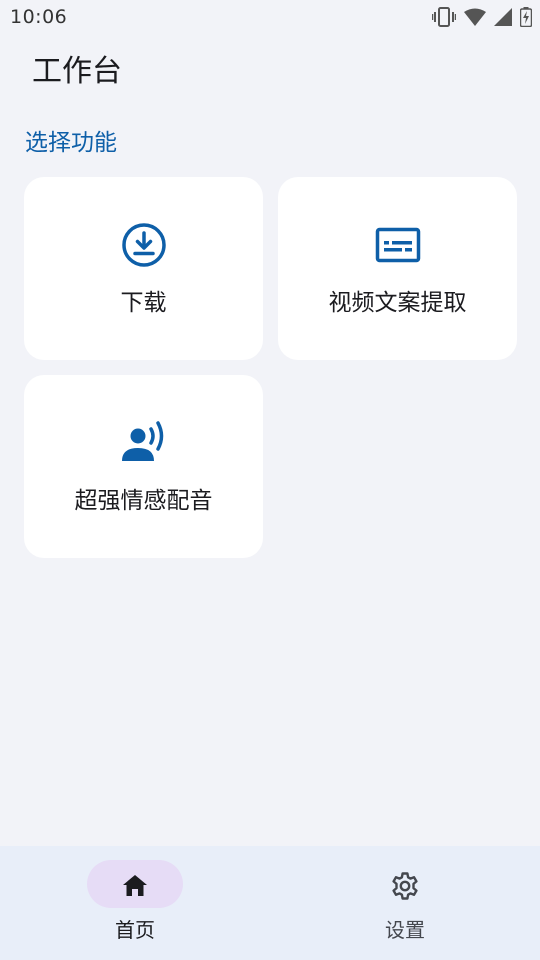 The width and height of the screenshot is (540, 960). I want to click on signal-icon, so click(503, 17).